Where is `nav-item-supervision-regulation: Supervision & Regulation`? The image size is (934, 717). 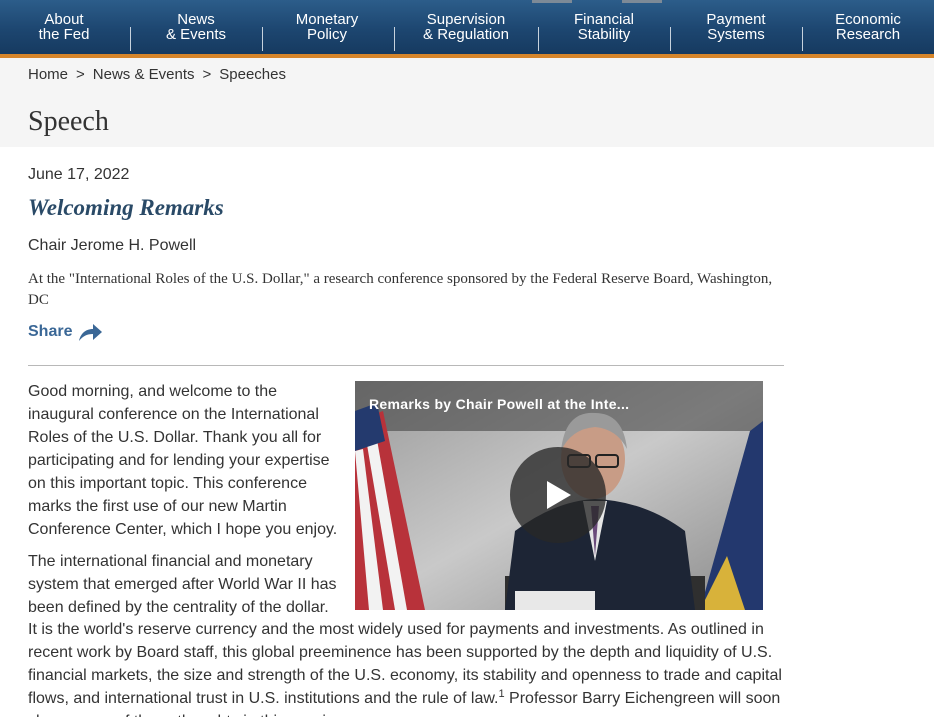
nav-item-supervision-regulation: Supervision & Regulation is located at coordinates (466, 27).